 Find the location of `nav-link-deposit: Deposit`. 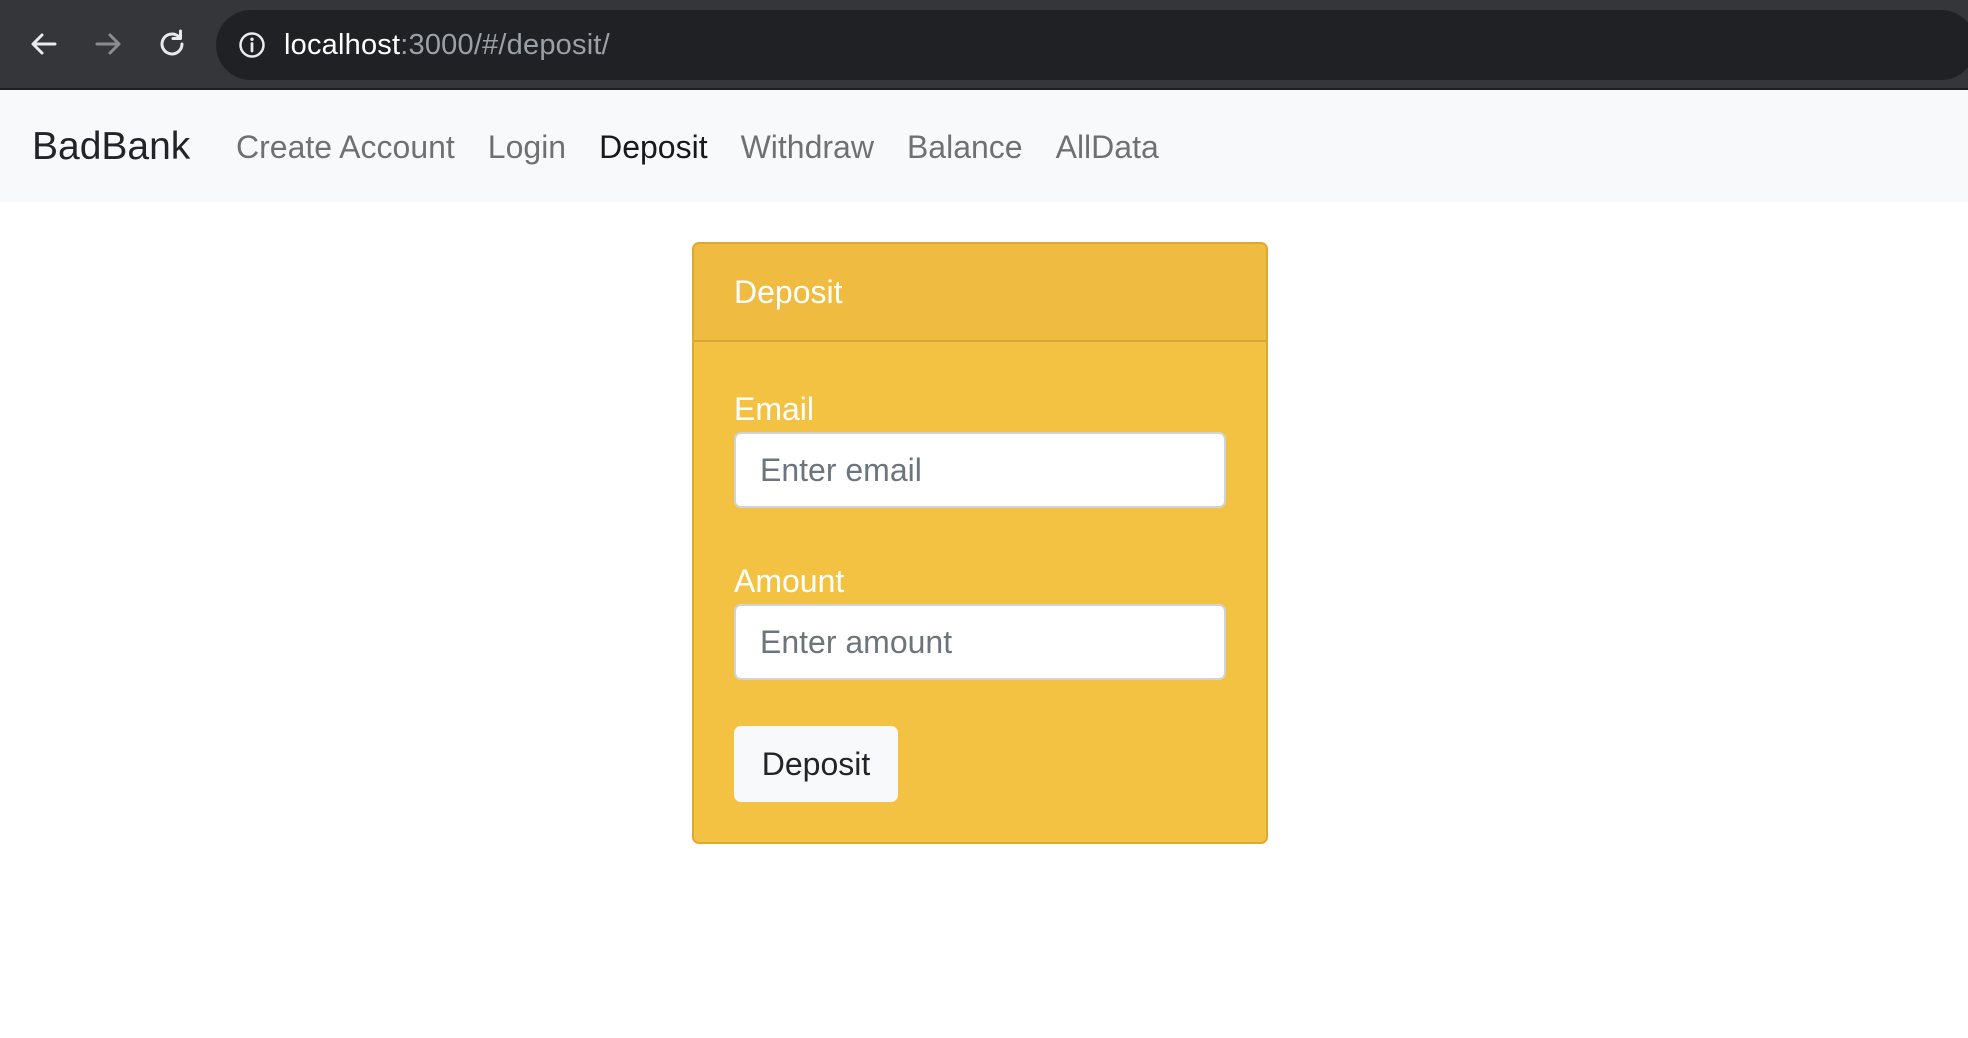

nav-link-deposit: Deposit is located at coordinates (653, 147).